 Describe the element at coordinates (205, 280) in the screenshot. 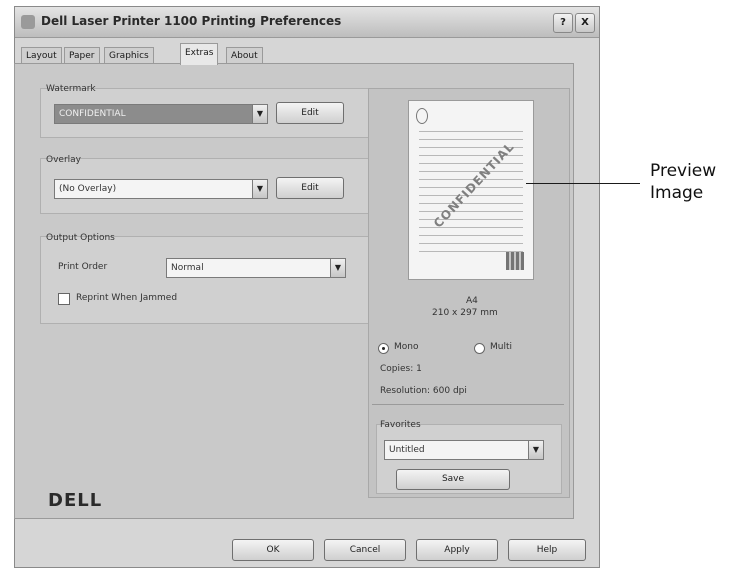

I see `output-options-group` at that location.